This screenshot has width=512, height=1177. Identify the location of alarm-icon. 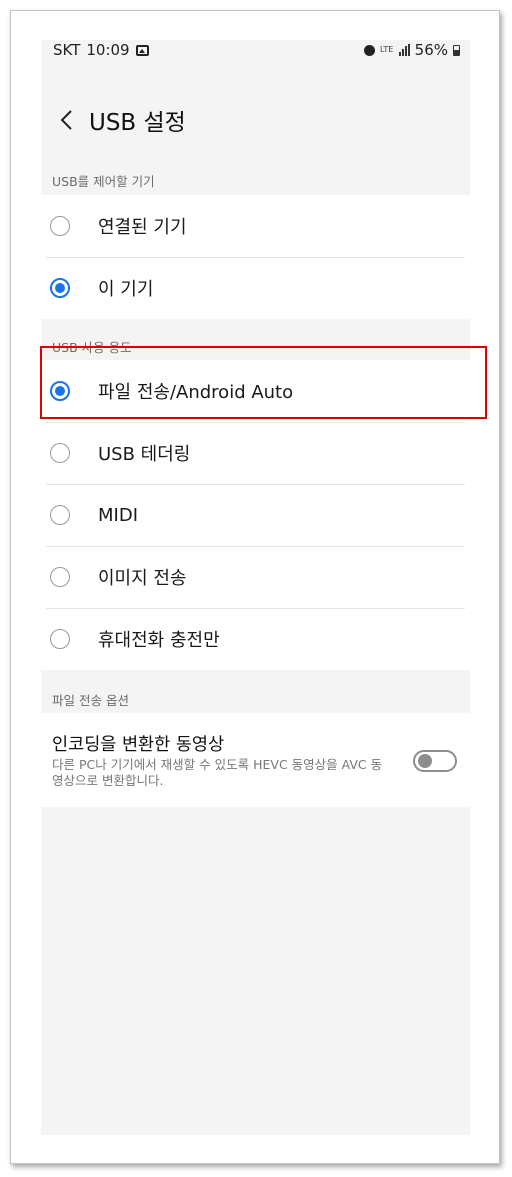
(369, 50).